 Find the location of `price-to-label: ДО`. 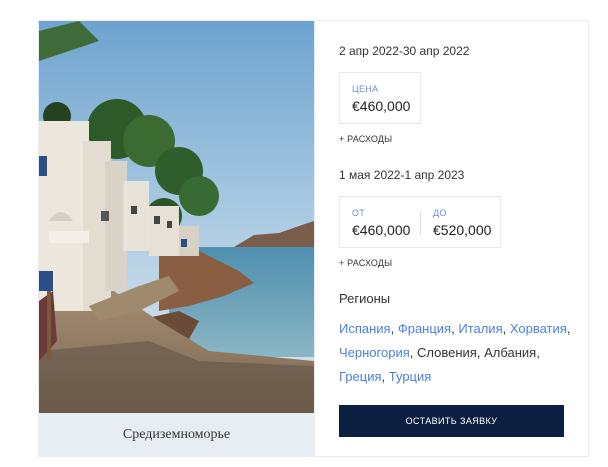

price-to-label: ДО is located at coordinates (440, 213).